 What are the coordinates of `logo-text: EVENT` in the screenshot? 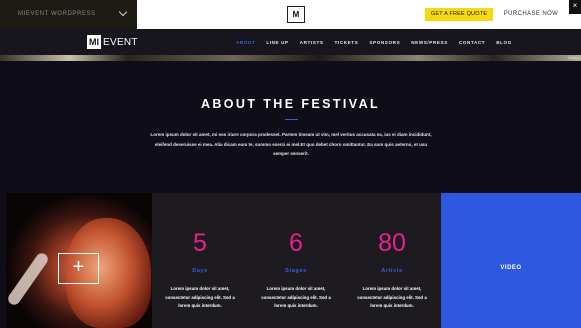 It's located at (120, 42).